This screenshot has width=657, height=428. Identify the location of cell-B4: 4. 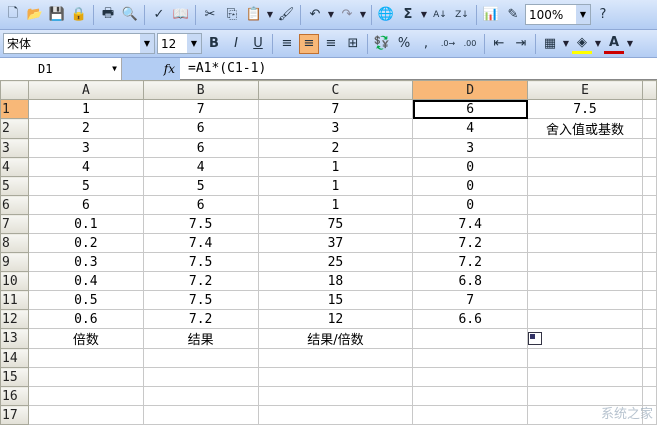
(200, 167).